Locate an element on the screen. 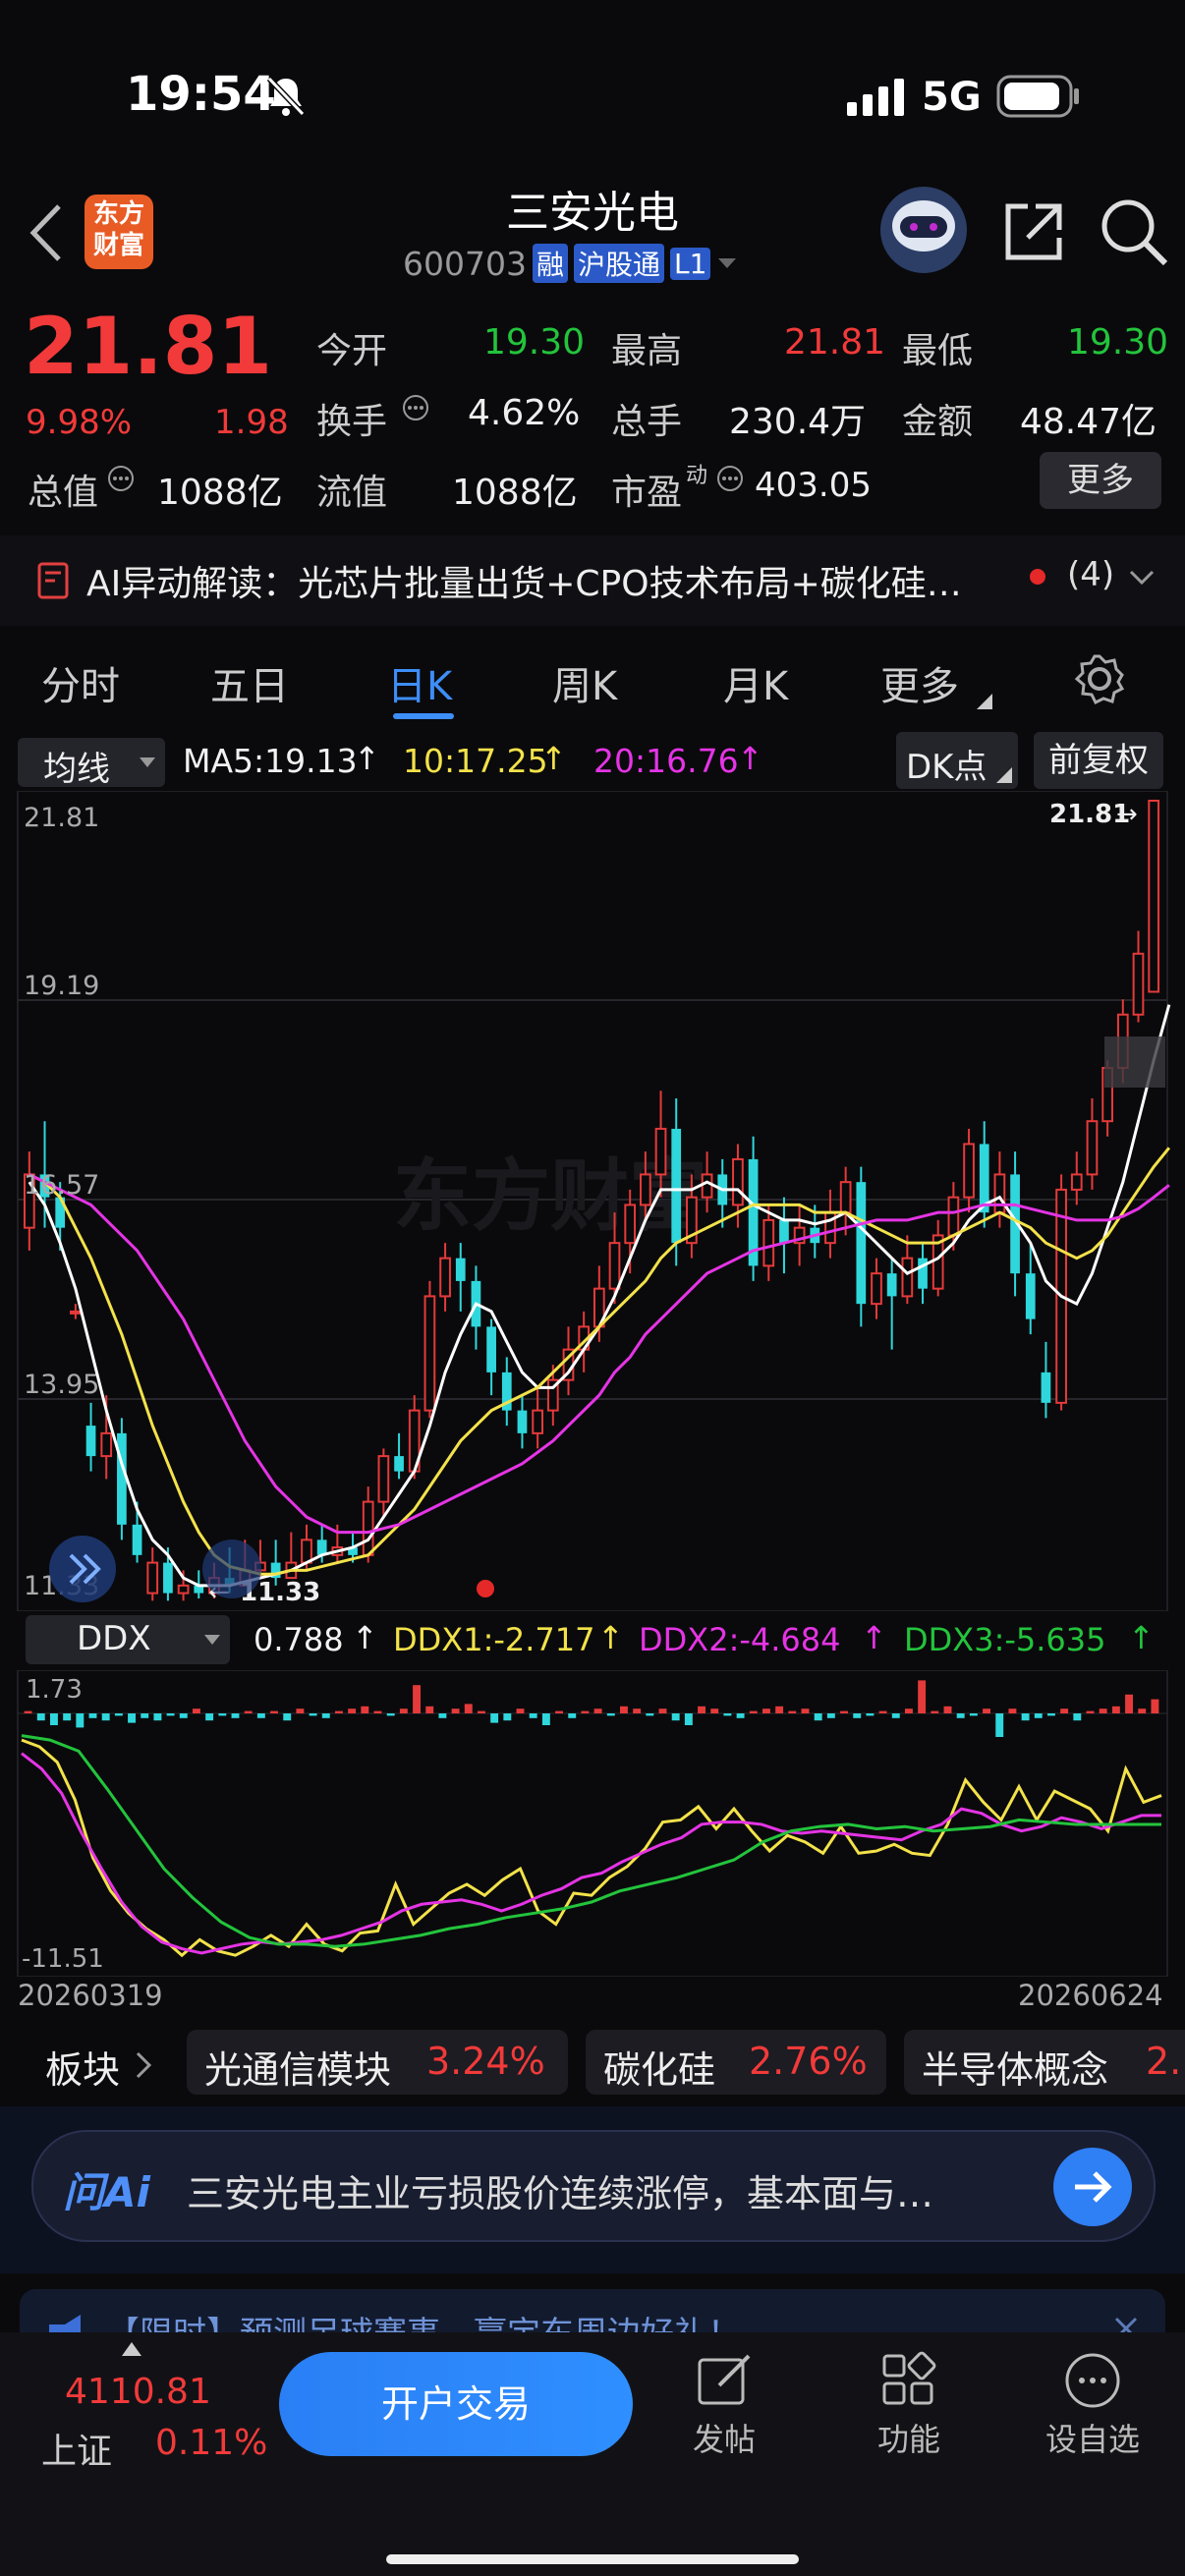 Image resolution: width=1185 pixels, height=2576 pixels. ddx2-value: DDX2:-4.684 is located at coordinates (740, 1639).